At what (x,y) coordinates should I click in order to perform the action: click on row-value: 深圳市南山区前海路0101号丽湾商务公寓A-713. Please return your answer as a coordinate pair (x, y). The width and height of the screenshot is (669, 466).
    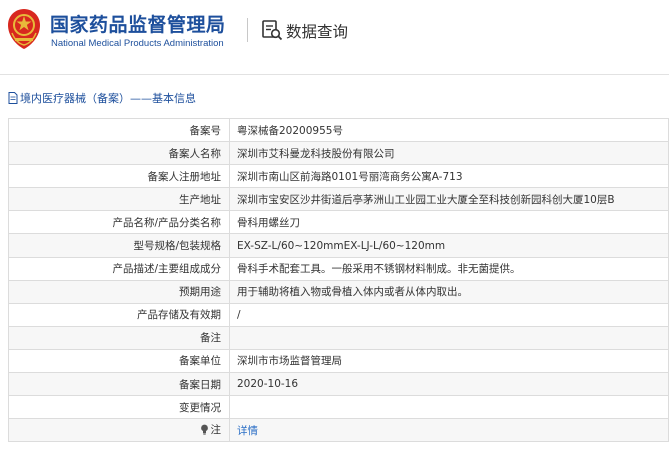
    Looking at the image, I should click on (449, 176).